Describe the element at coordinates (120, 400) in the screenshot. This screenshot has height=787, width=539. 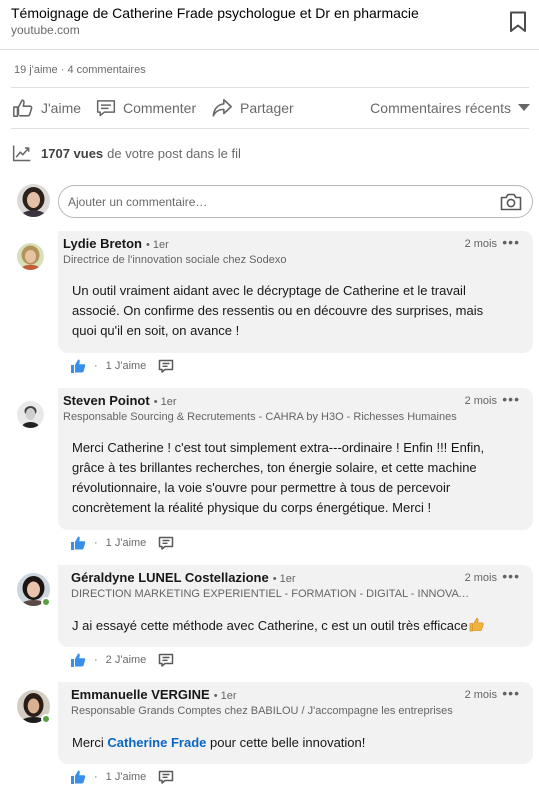
I see `comment-author: Steven Poinot • 1er` at that location.